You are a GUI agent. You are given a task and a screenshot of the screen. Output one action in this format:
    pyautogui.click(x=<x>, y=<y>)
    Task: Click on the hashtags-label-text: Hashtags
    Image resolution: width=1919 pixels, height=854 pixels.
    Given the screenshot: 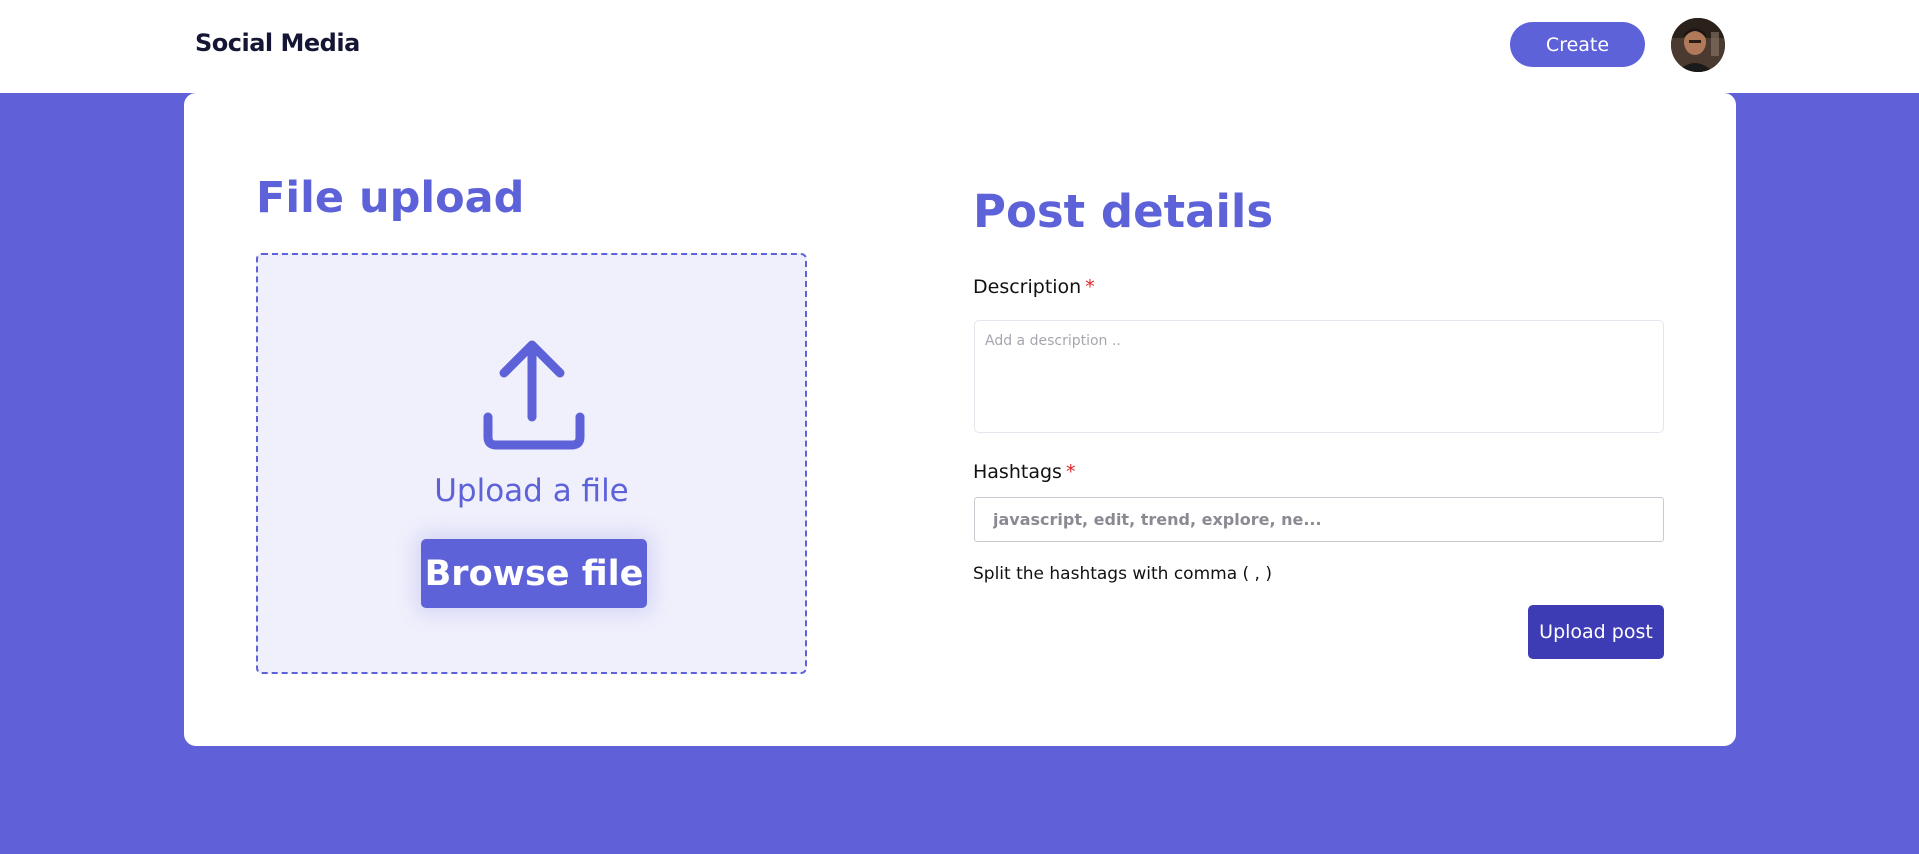 What is the action you would take?
    pyautogui.click(x=1017, y=472)
    